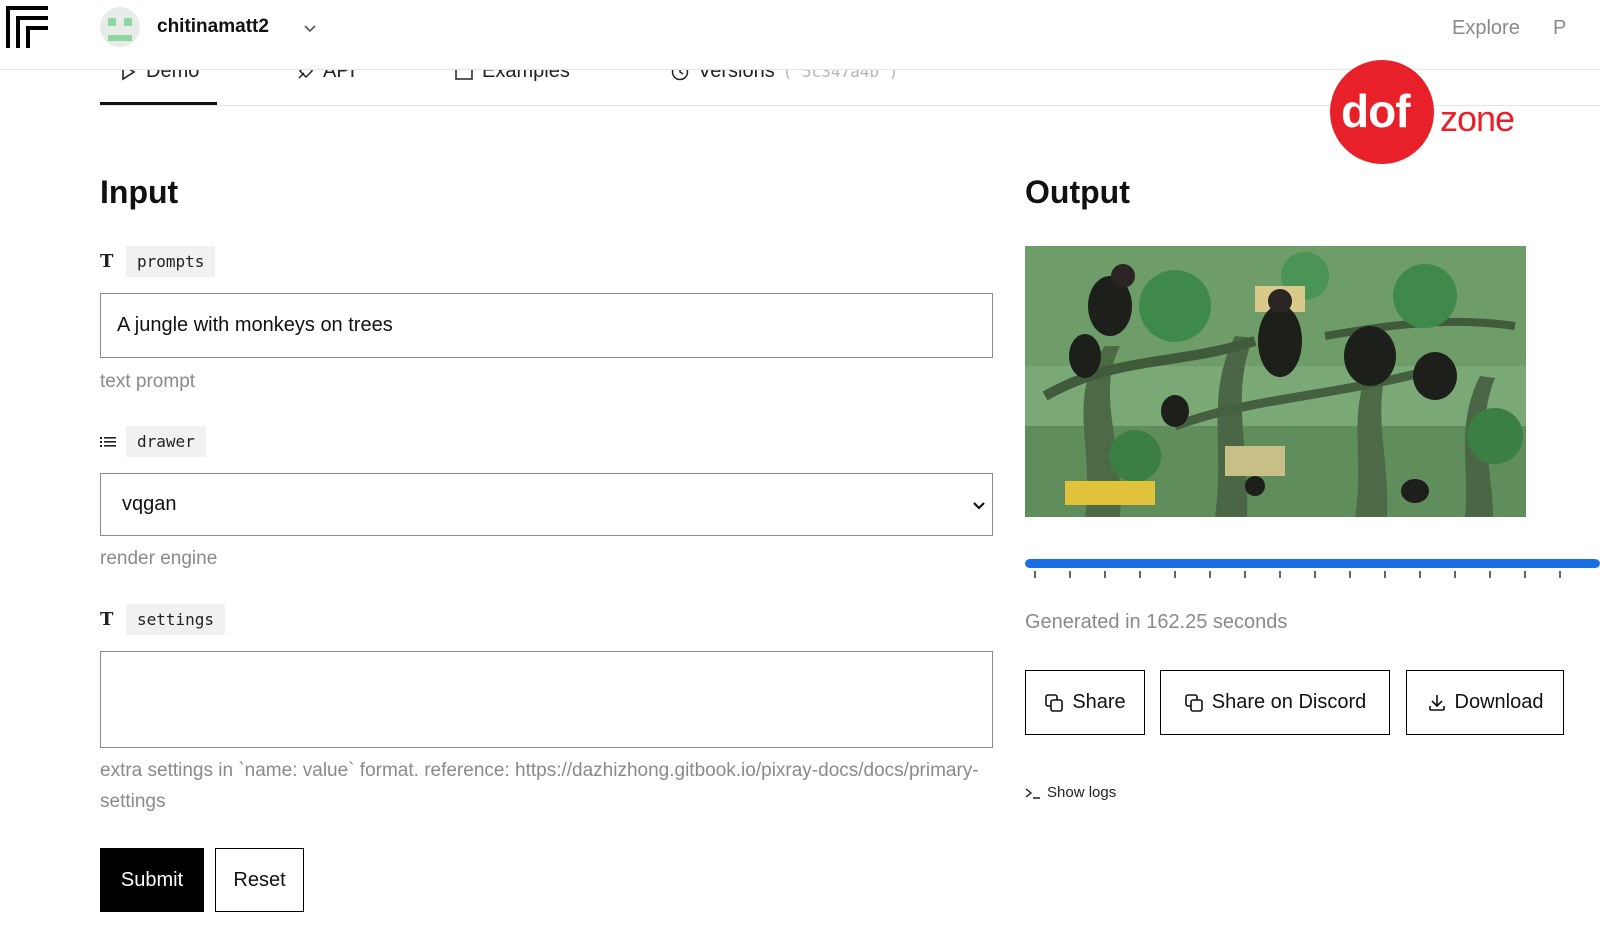 The height and width of the screenshot is (950, 1600). What do you see at coordinates (158, 103) in the screenshot?
I see `active-tab-indicator` at bounding box center [158, 103].